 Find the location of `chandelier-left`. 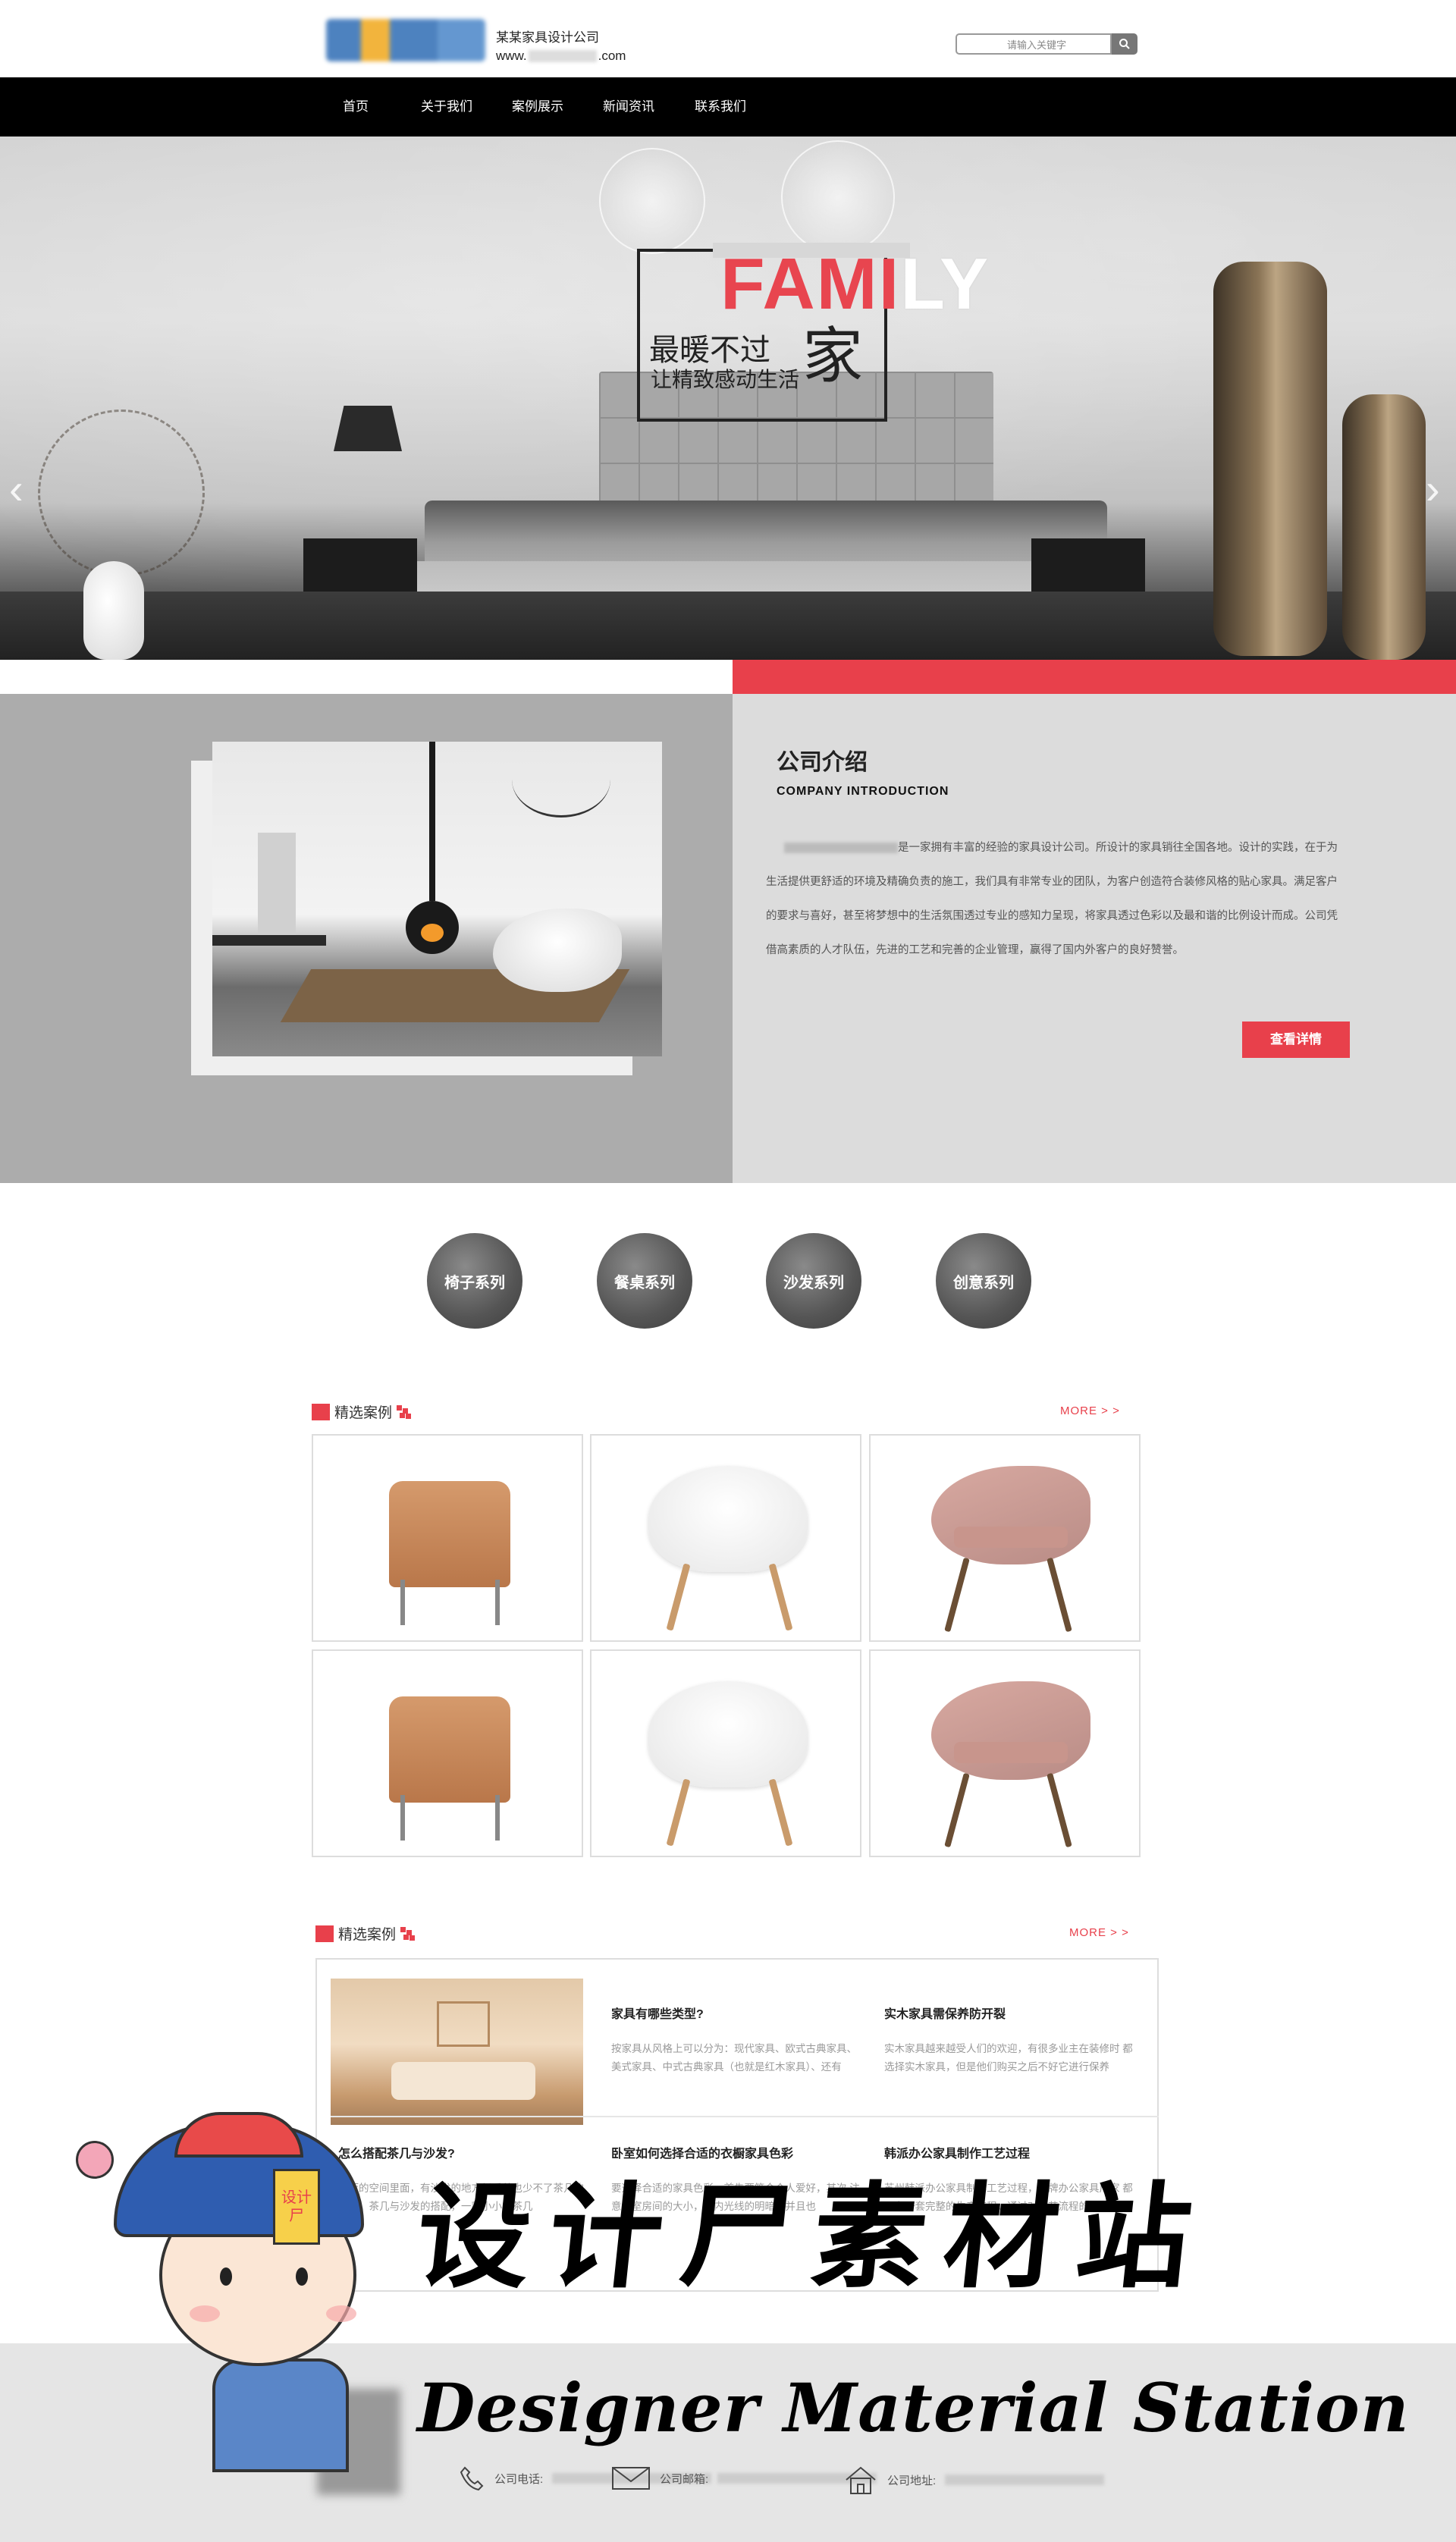

chandelier-left is located at coordinates (652, 201).